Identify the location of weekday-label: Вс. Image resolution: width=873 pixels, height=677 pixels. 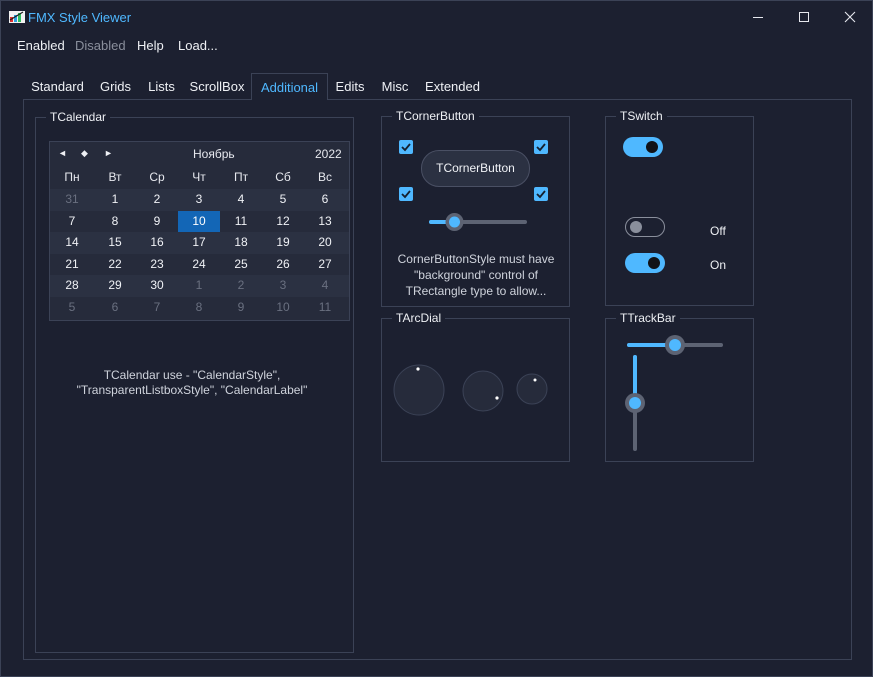
(324, 177).